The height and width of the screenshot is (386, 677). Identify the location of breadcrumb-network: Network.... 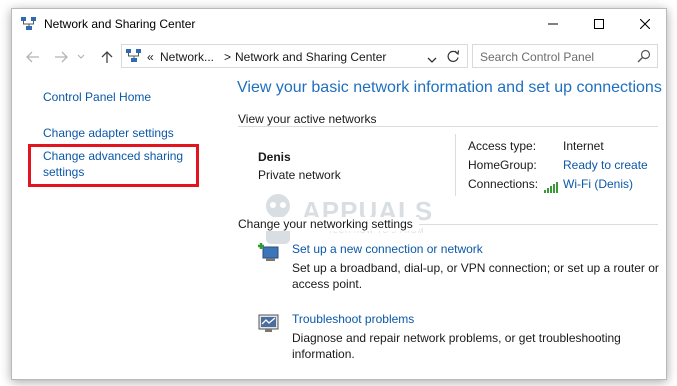
(187, 57).